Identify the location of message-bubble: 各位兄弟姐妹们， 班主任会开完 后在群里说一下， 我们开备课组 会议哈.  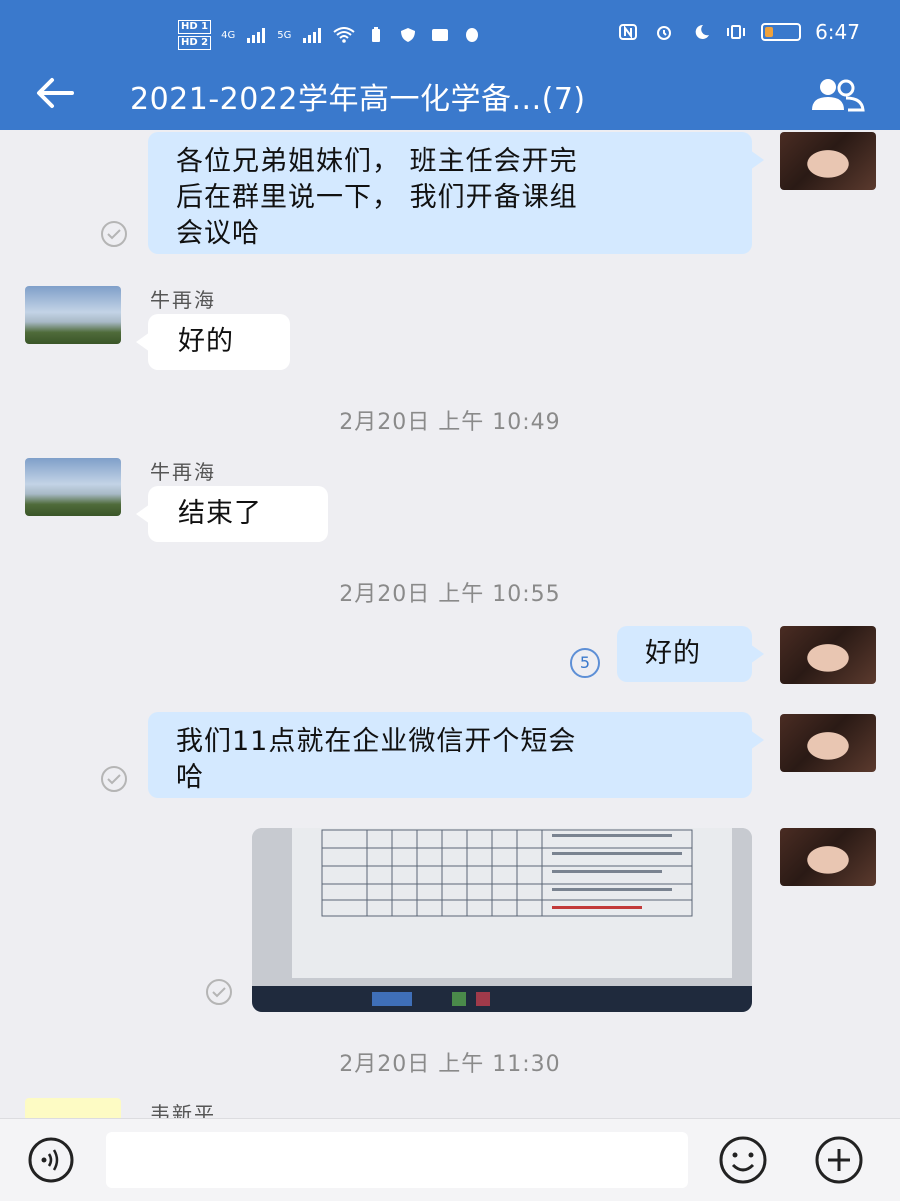
(456, 193).